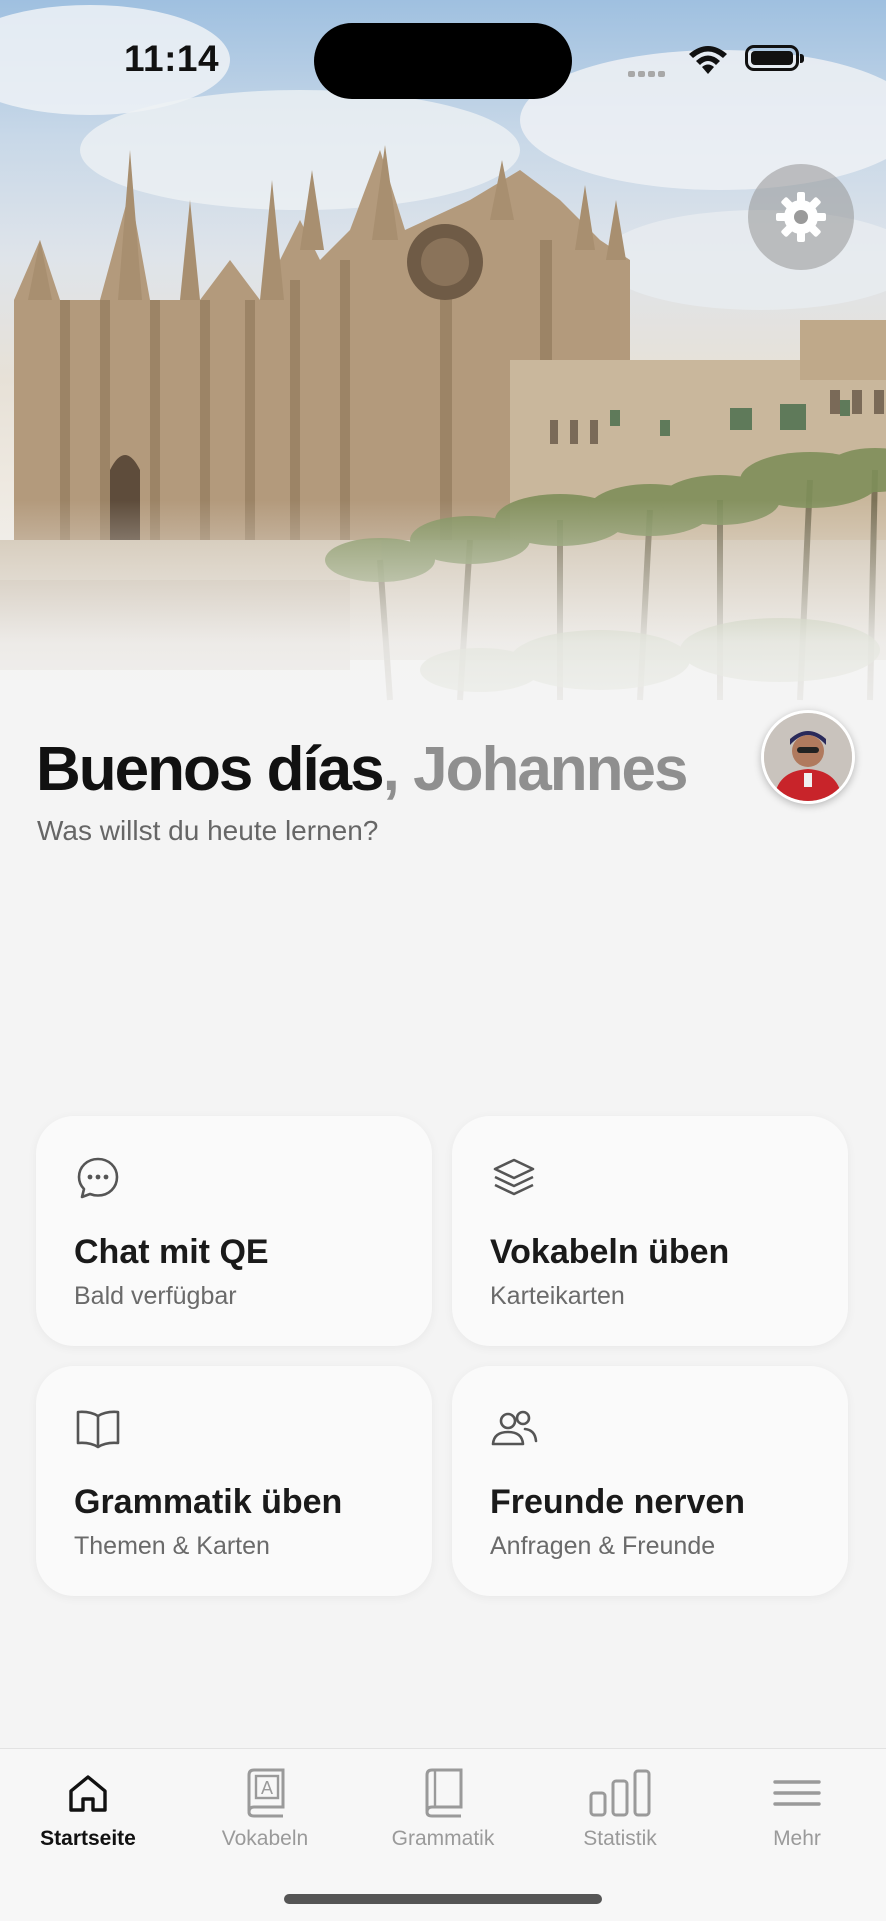 The width and height of the screenshot is (886, 1921). What do you see at coordinates (774, 58) in the screenshot?
I see `battery-icon` at bounding box center [774, 58].